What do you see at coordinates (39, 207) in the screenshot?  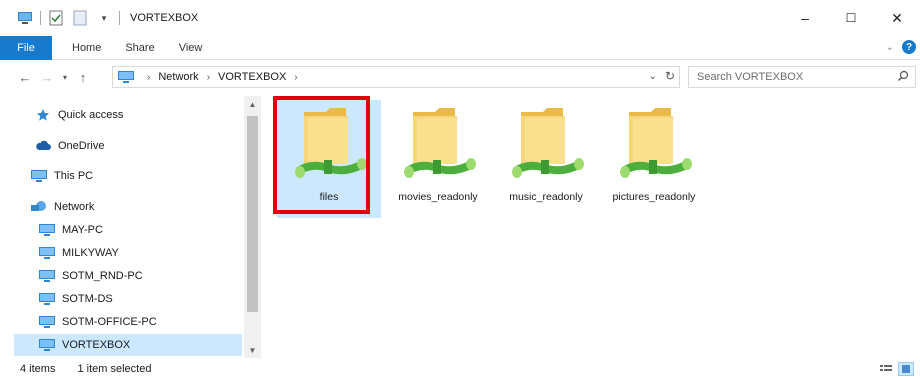 I see `network-icon` at bounding box center [39, 207].